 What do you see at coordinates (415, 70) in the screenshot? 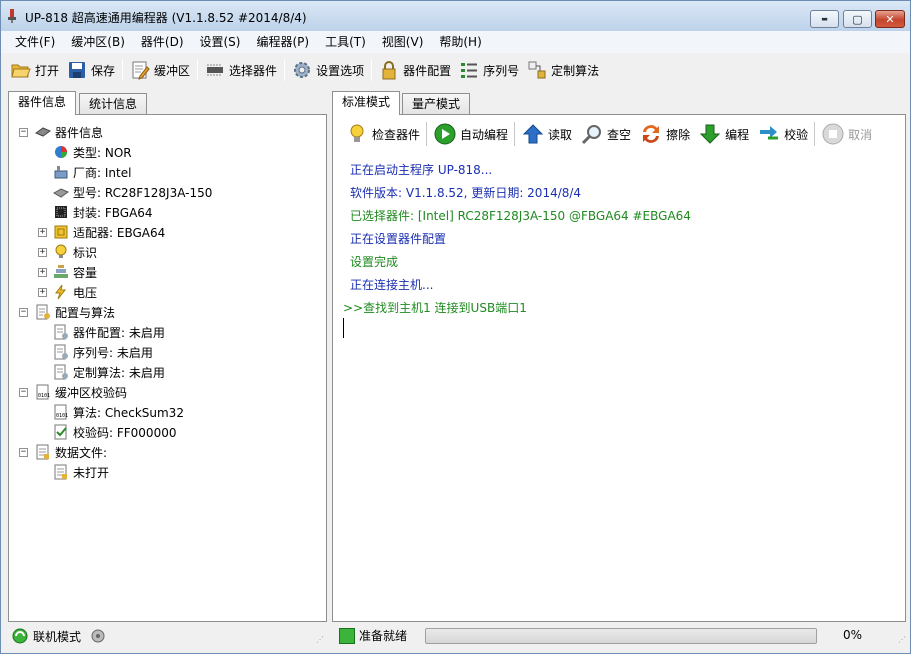
I see `device-config-button: 器件配置` at bounding box center [415, 70].